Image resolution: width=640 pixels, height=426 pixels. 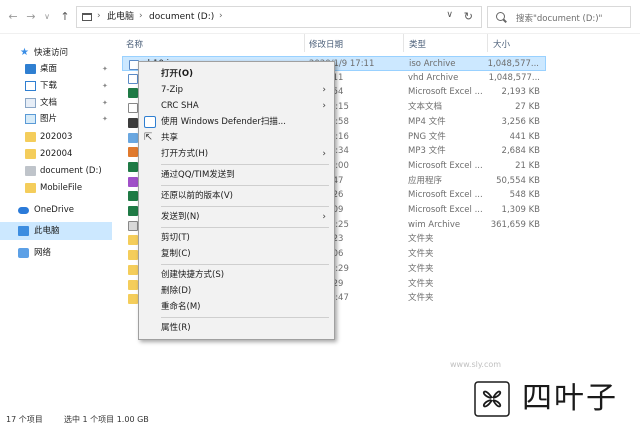 I want to click on file-mp3-icon, so click(x=133, y=152).